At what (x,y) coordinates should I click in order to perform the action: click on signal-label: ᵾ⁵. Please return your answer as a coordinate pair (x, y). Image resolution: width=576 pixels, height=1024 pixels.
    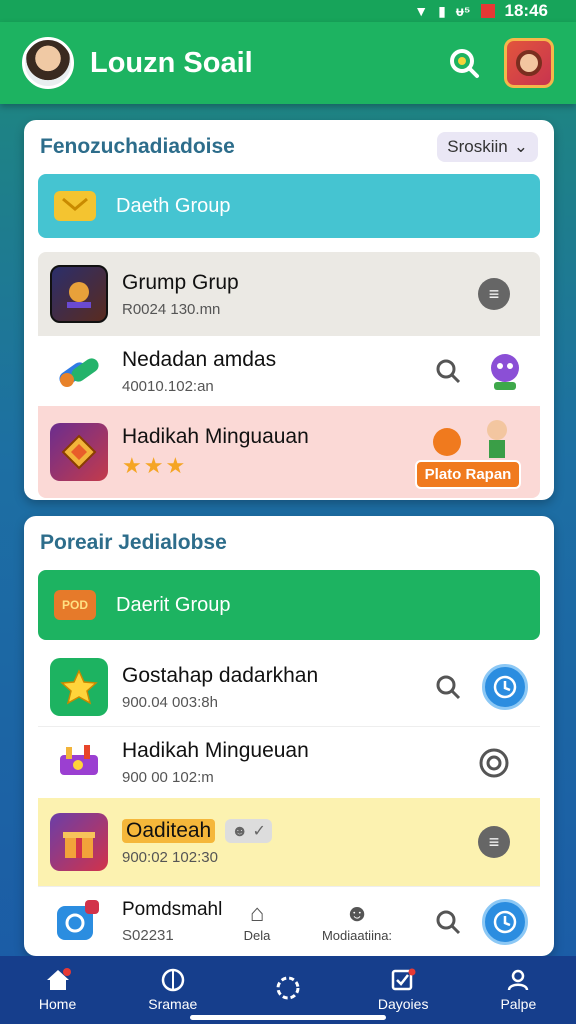
    Looking at the image, I should click on (463, 11).